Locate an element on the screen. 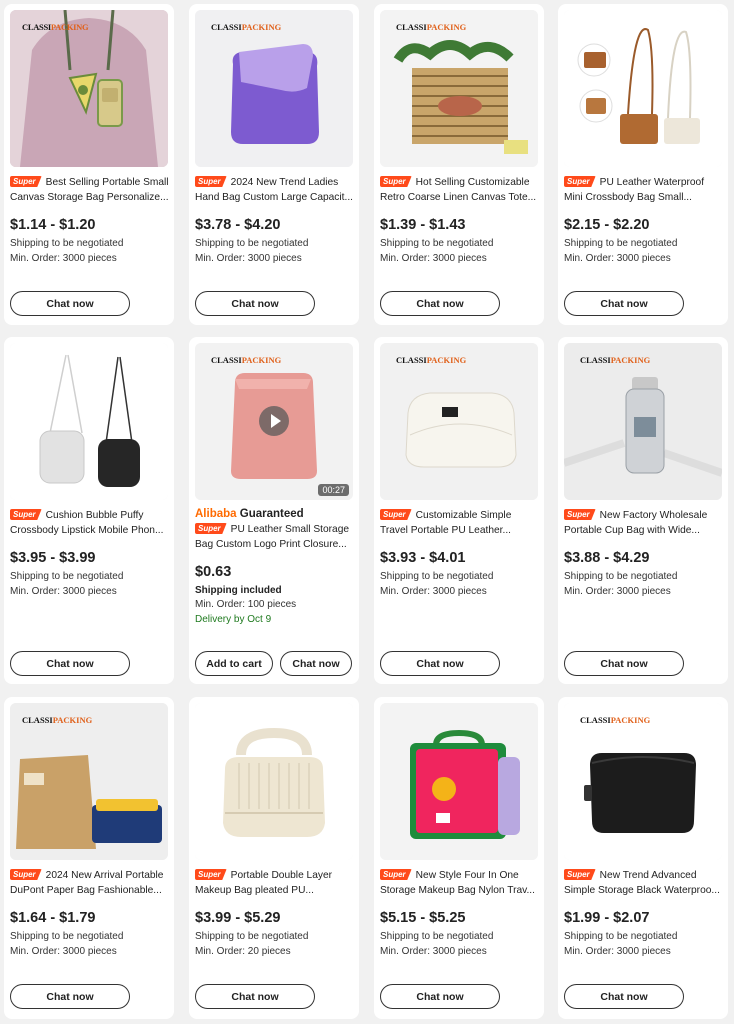  product-price: $1.14 - $1.20 is located at coordinates (53, 225).